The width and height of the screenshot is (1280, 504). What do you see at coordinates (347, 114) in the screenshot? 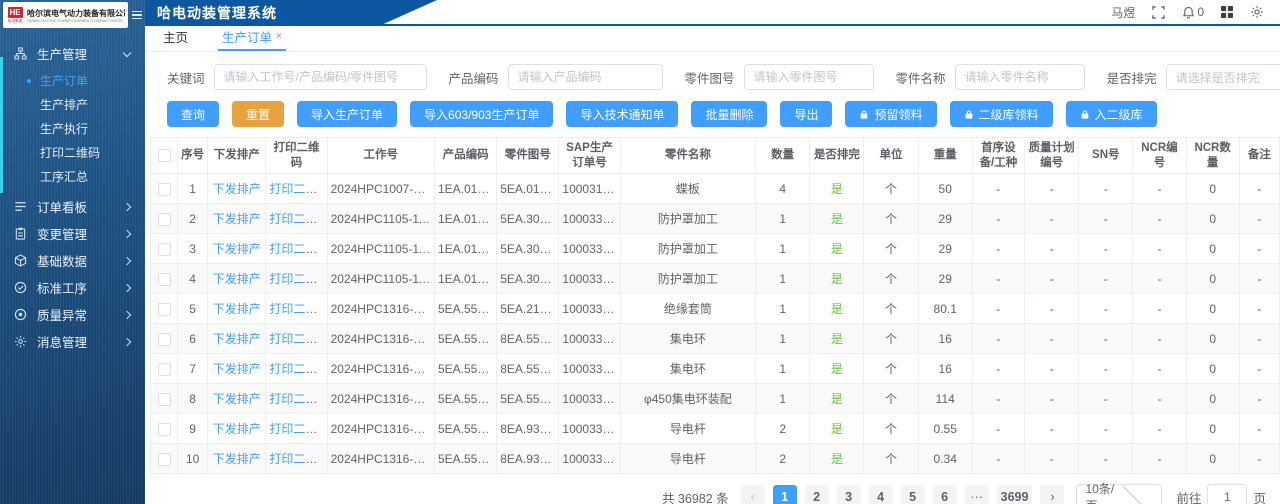
I see `toolbar-button: 导入生产订单` at bounding box center [347, 114].